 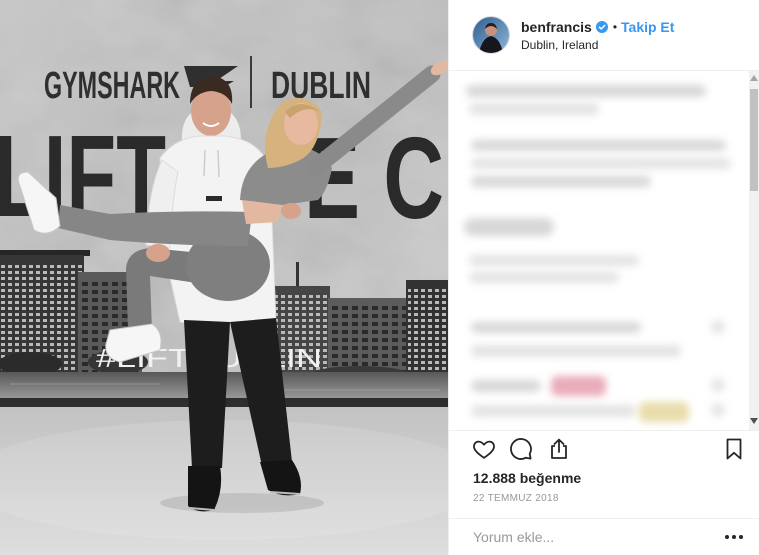 What do you see at coordinates (297, 275) in the screenshot?
I see `mast` at bounding box center [297, 275].